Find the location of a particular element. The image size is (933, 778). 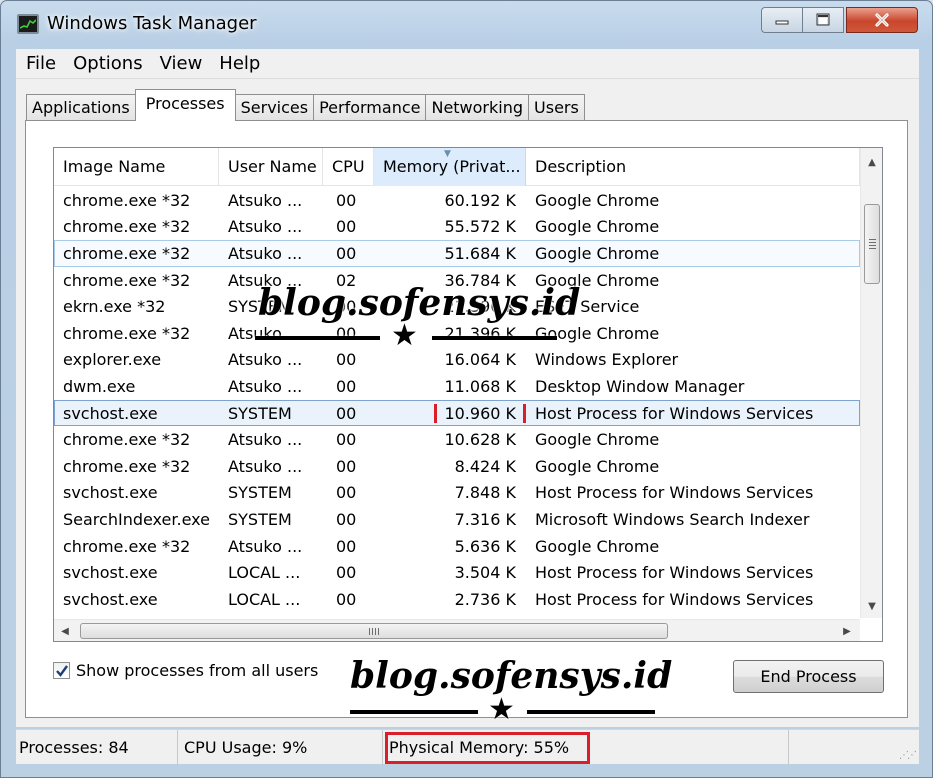

tab-applications: Applications is located at coordinates (81, 107).